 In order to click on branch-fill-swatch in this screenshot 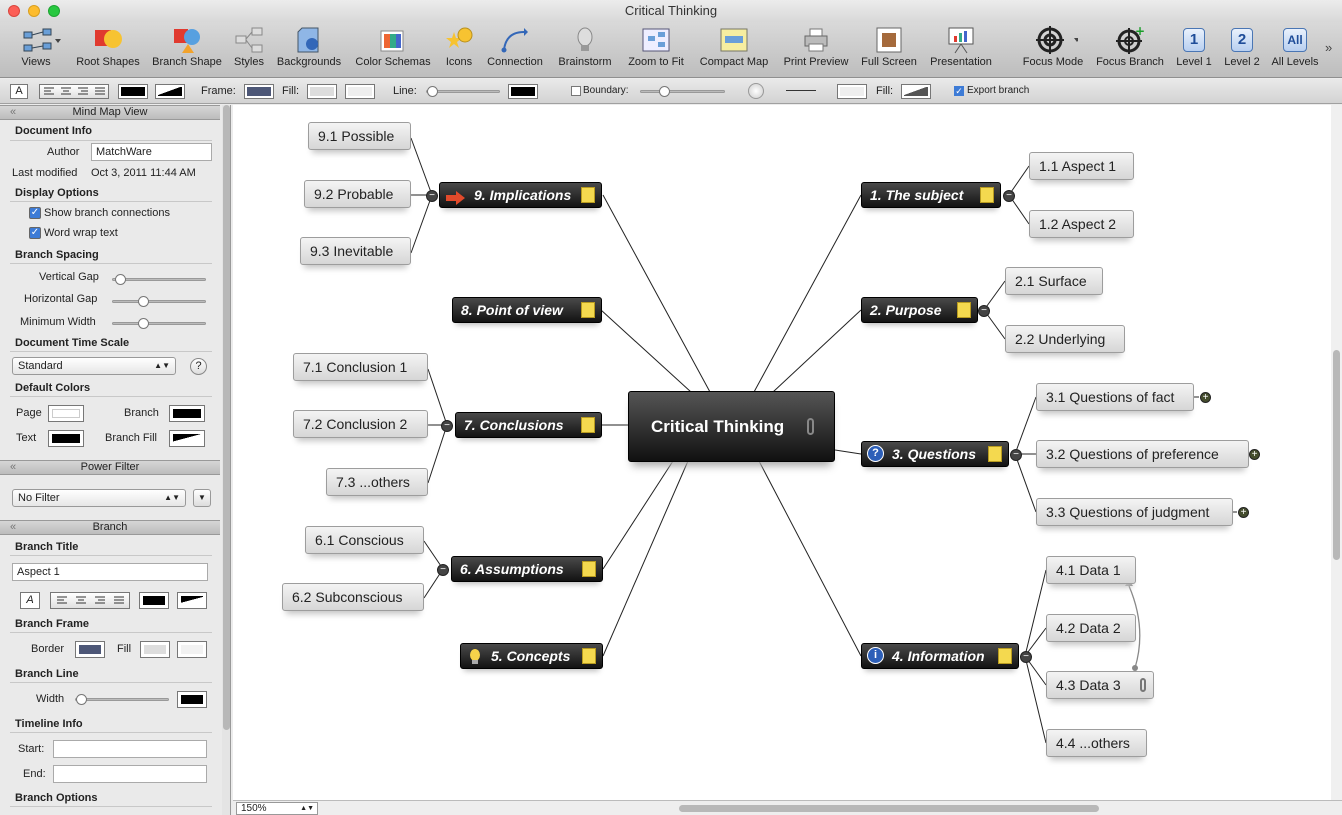, I will do `click(187, 438)`.